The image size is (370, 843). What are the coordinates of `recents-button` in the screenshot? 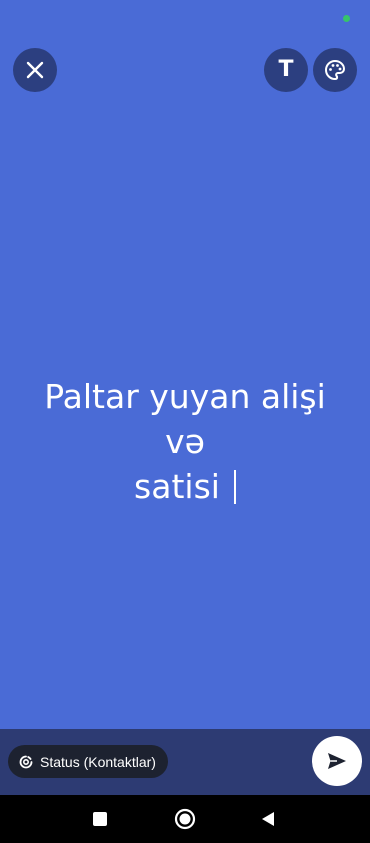 It's located at (100, 819).